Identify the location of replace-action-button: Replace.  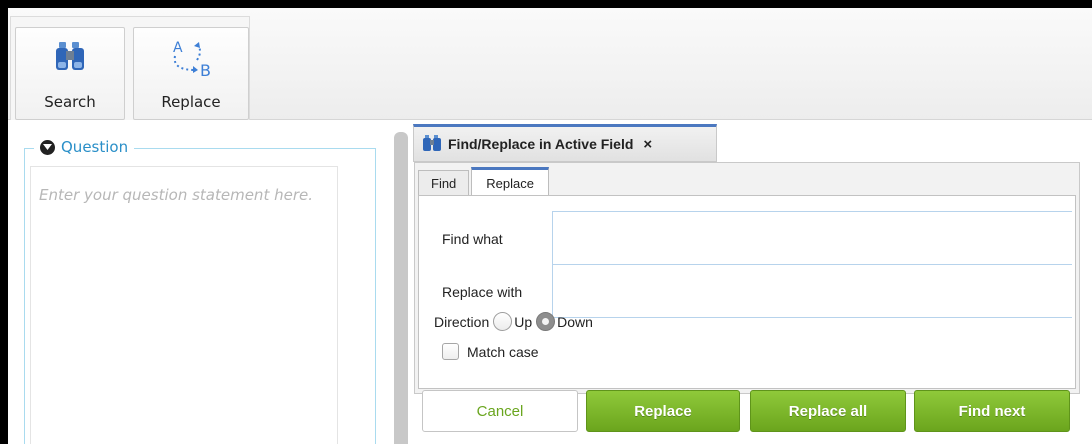
(663, 411).